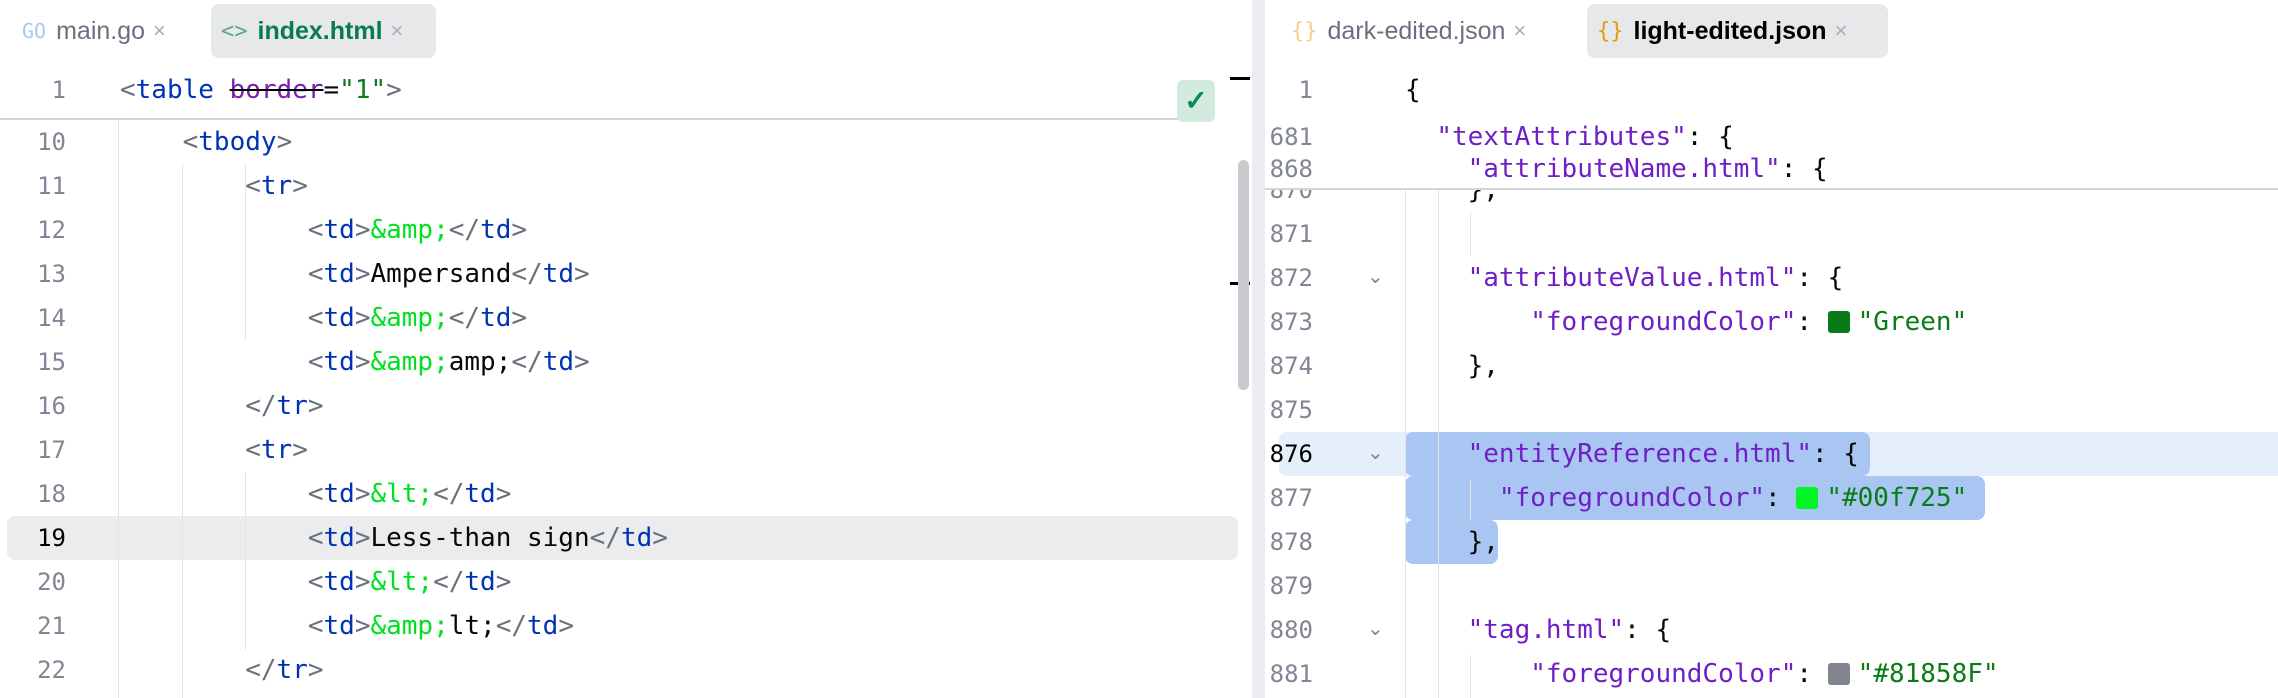 This screenshot has width=2278, height=698. I want to click on code-text: "entityReference.html": {, so click(1632, 454).